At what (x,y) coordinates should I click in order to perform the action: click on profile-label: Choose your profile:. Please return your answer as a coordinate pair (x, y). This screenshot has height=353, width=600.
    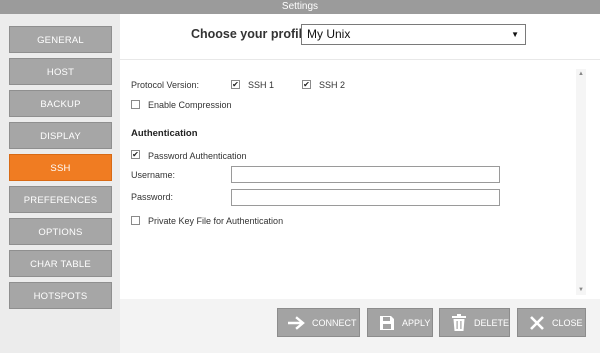
    Looking at the image, I should click on (252, 34).